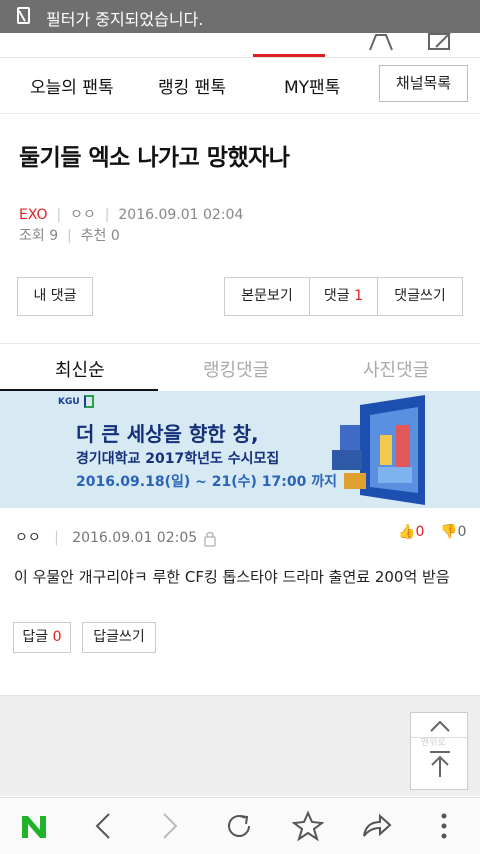 The image size is (480, 854). What do you see at coordinates (210, 539) in the screenshot?
I see `report-icon` at bounding box center [210, 539].